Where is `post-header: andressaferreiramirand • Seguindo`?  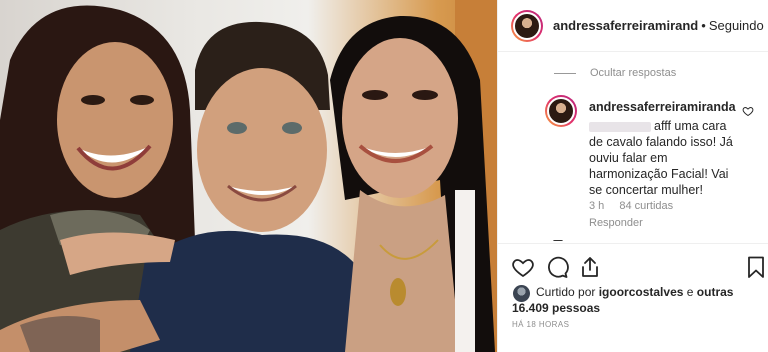 post-header: andressaferreiramirand • Seguindo is located at coordinates (633, 26).